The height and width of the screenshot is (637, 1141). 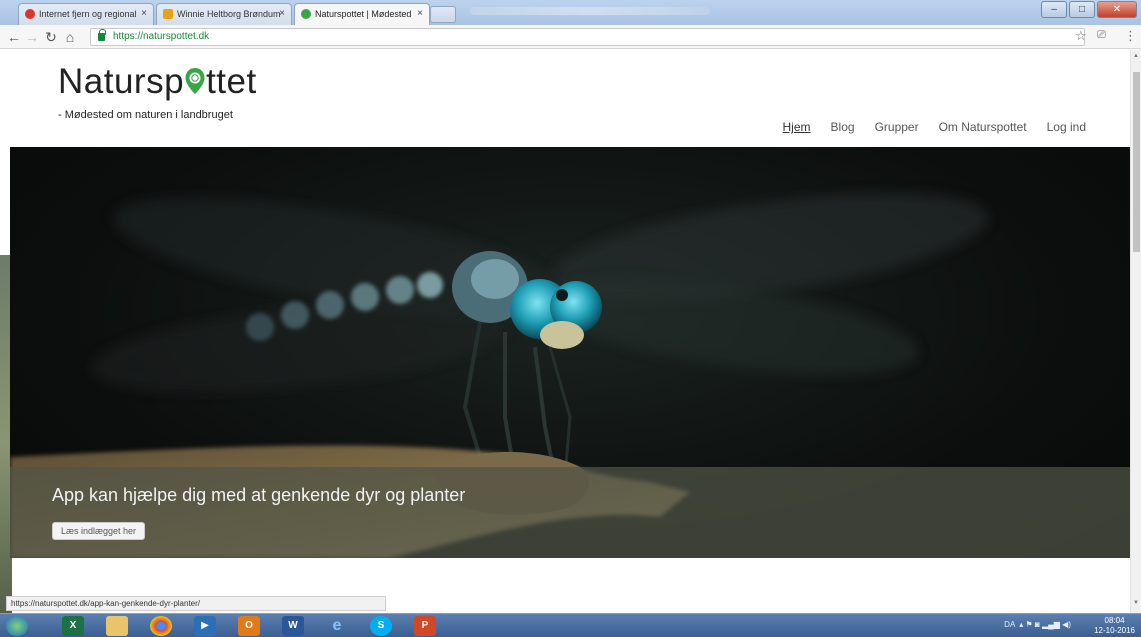 I want to click on tab-internet: Internet fjern og regional ×, so click(x=86, y=14).